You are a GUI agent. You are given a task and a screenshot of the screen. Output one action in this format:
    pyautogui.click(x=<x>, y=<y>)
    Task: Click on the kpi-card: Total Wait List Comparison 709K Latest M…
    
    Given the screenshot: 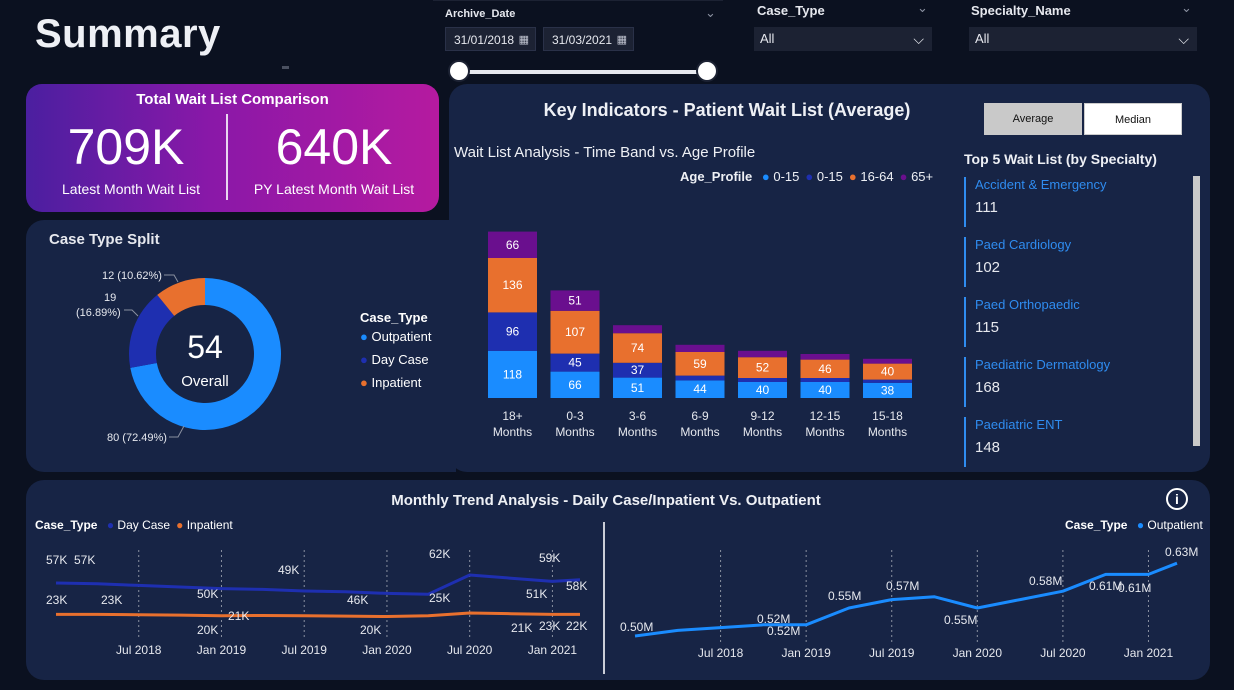 What is the action you would take?
    pyautogui.click(x=232, y=148)
    